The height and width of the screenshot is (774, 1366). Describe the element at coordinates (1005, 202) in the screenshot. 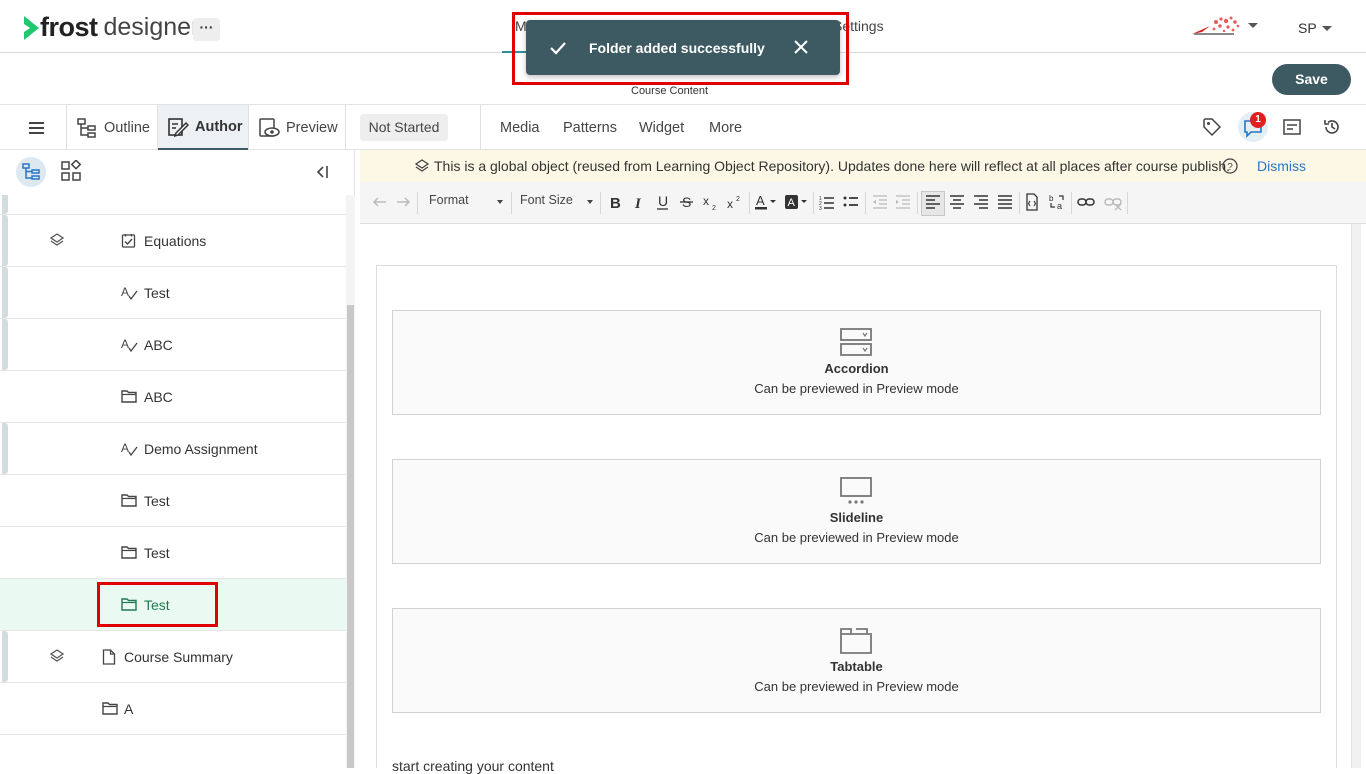

I see `align-justify-icon` at that location.